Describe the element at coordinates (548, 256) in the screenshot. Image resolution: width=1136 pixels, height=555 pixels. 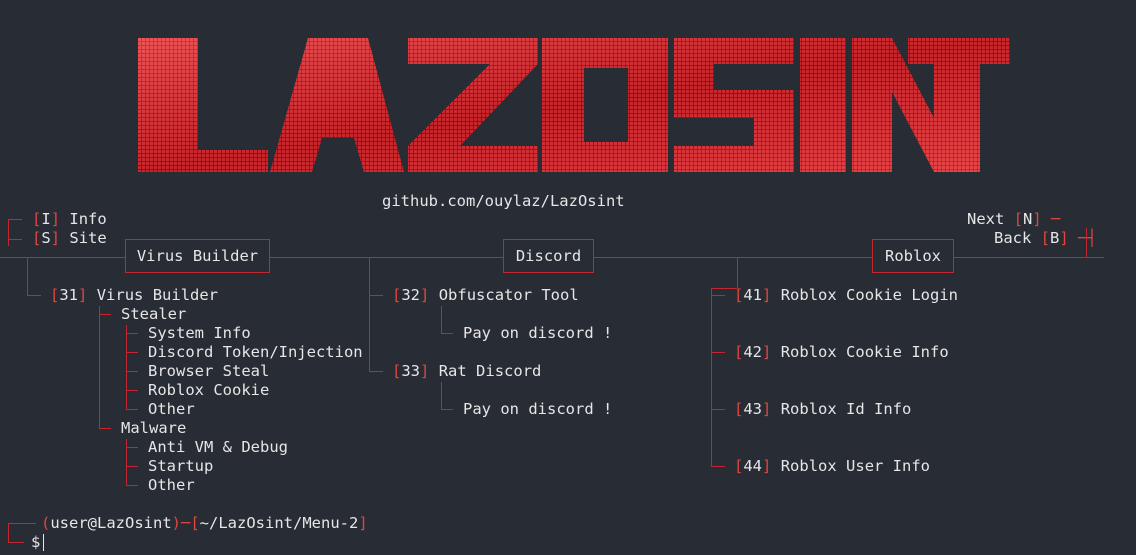
I see `section-discord: Discord` at that location.